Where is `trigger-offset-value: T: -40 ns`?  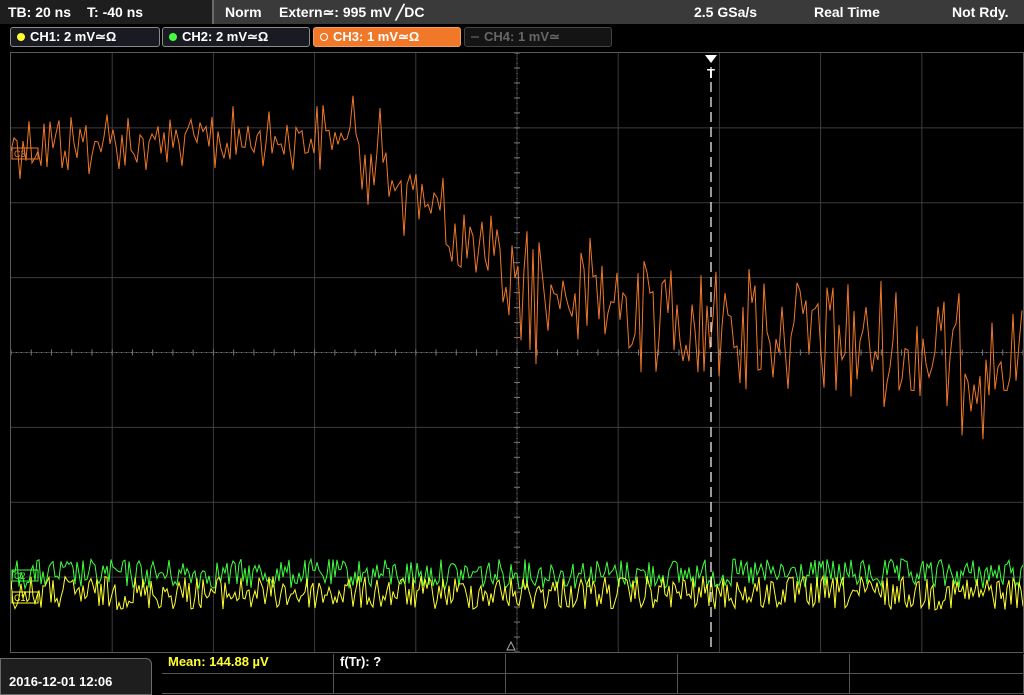 trigger-offset-value: T: -40 ns is located at coordinates (115, 12).